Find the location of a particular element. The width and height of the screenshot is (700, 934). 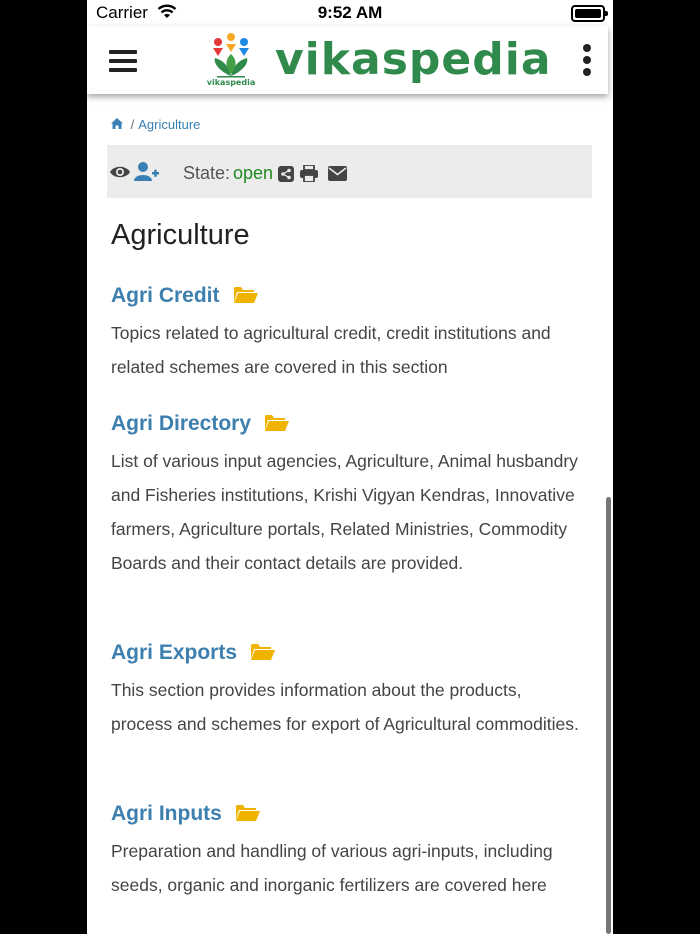

section-link-agri-credit: Agri Credit is located at coordinates (165, 296).